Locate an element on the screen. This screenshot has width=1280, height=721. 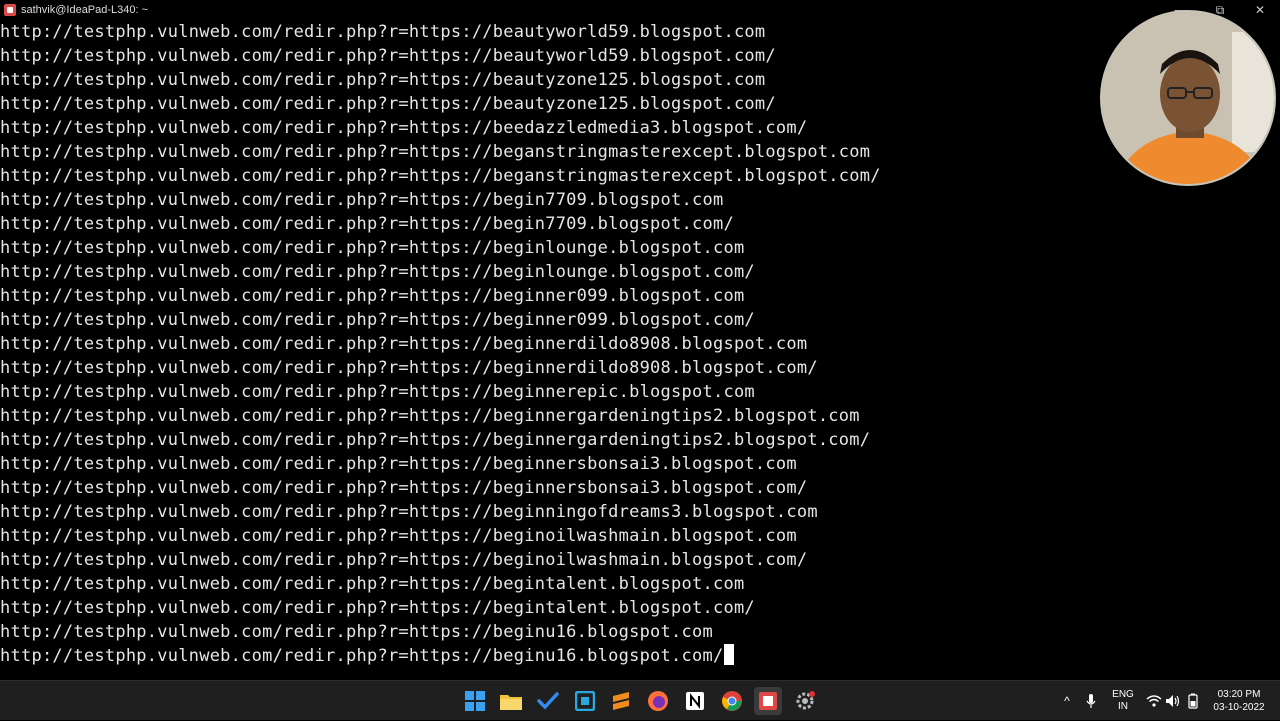
region-code: IN is located at coordinates (1123, 706).